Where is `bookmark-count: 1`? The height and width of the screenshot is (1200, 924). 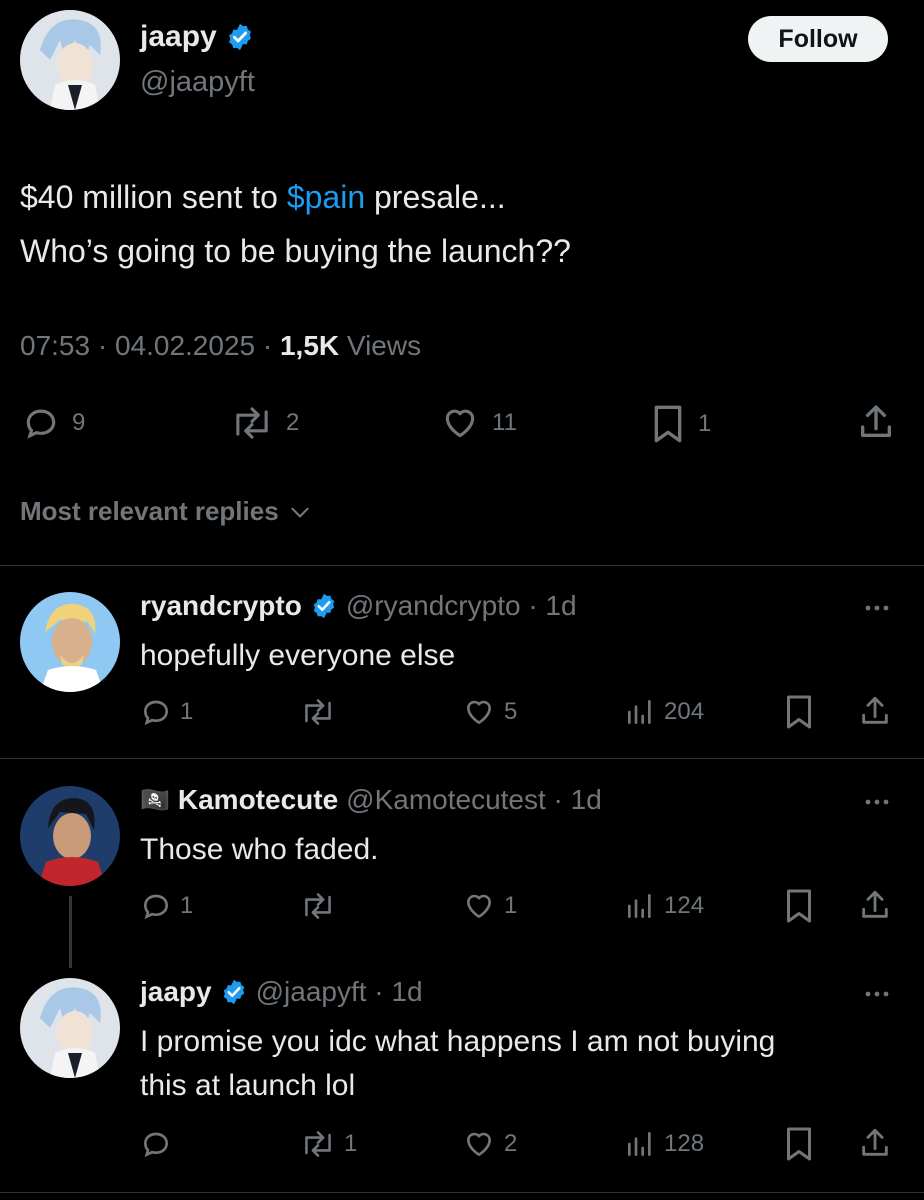 bookmark-count: 1 is located at coordinates (705, 423).